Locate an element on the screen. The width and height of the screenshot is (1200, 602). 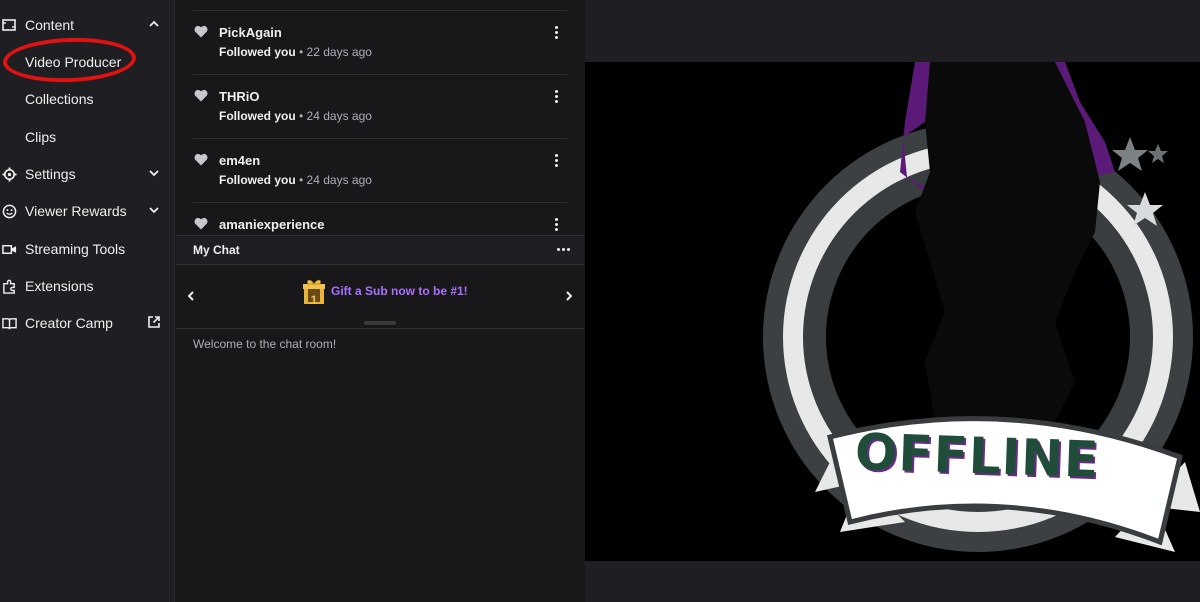
sidebar-item-collections: Collections is located at coordinates (100, 99).